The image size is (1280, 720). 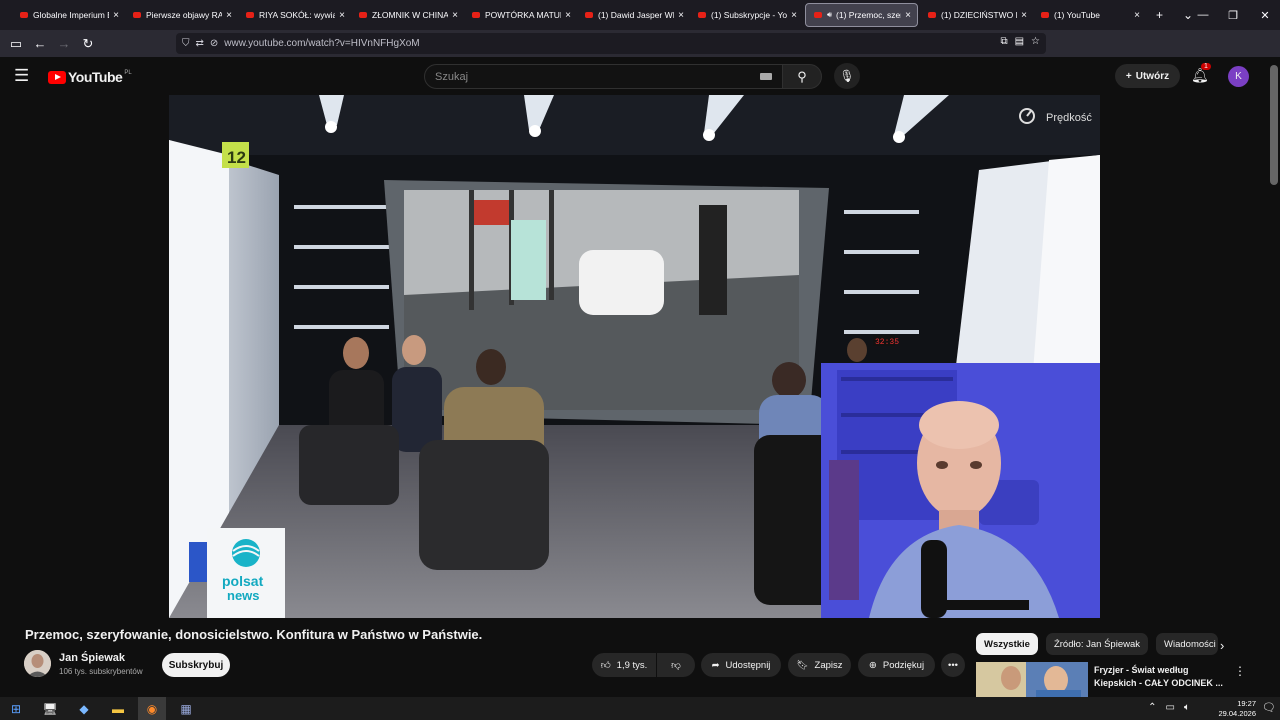 What do you see at coordinates (1032, 679) in the screenshot?
I see `recommendation-thumbnail` at bounding box center [1032, 679].